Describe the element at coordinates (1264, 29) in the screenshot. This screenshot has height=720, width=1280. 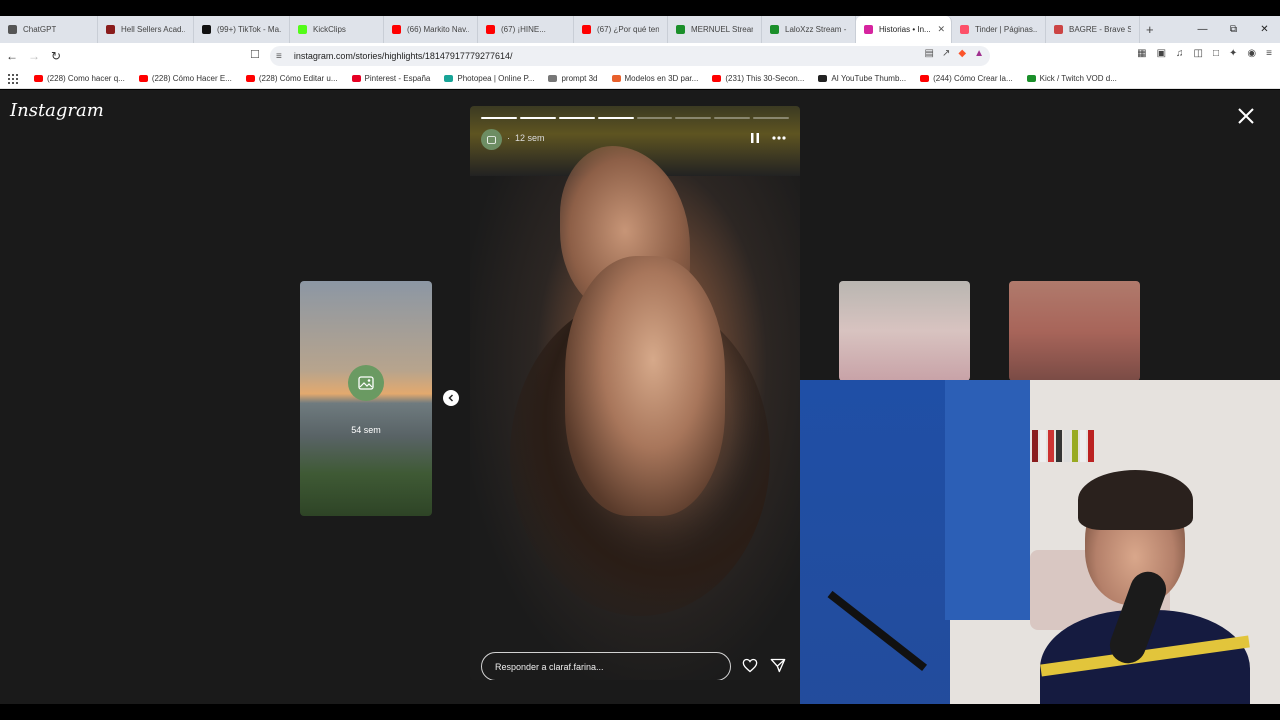
I see `close-window-icon: ✕` at that location.